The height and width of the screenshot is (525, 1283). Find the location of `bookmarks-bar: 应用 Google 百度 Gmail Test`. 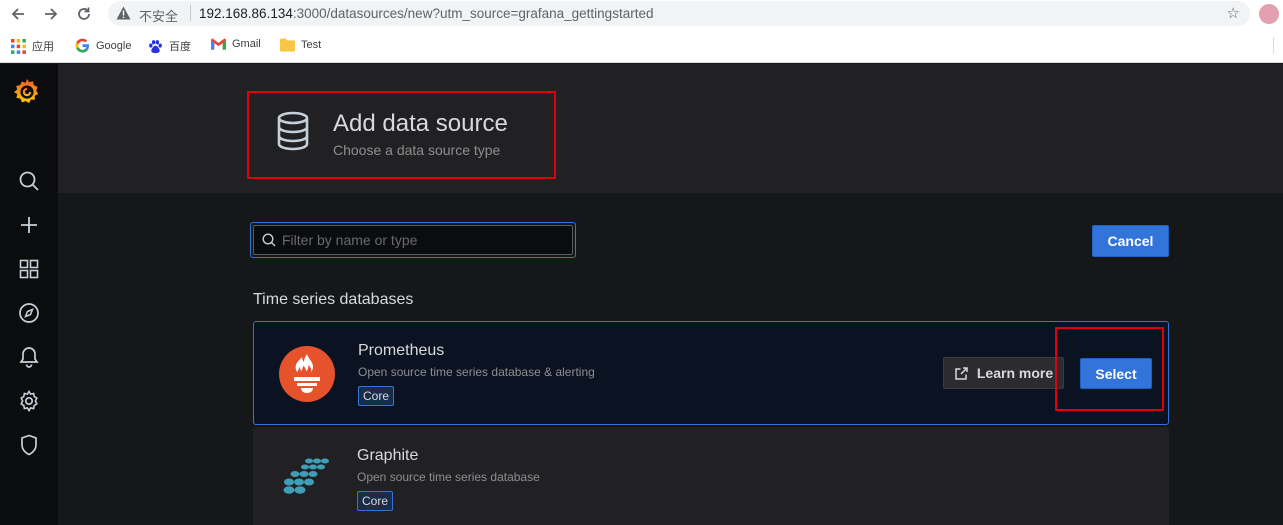

bookmarks-bar: 应用 Google 百度 Gmail Test is located at coordinates (641, 45).